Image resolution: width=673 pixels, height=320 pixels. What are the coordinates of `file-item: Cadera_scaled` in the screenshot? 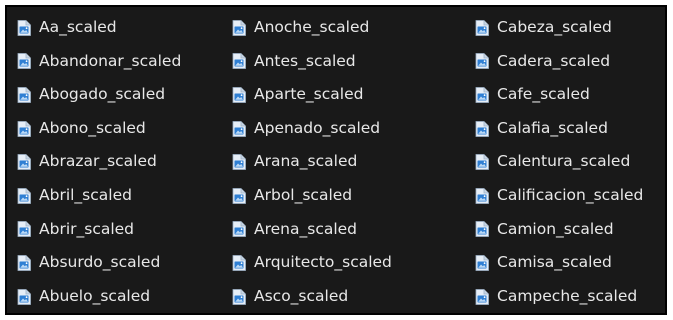 It's located at (559, 62).